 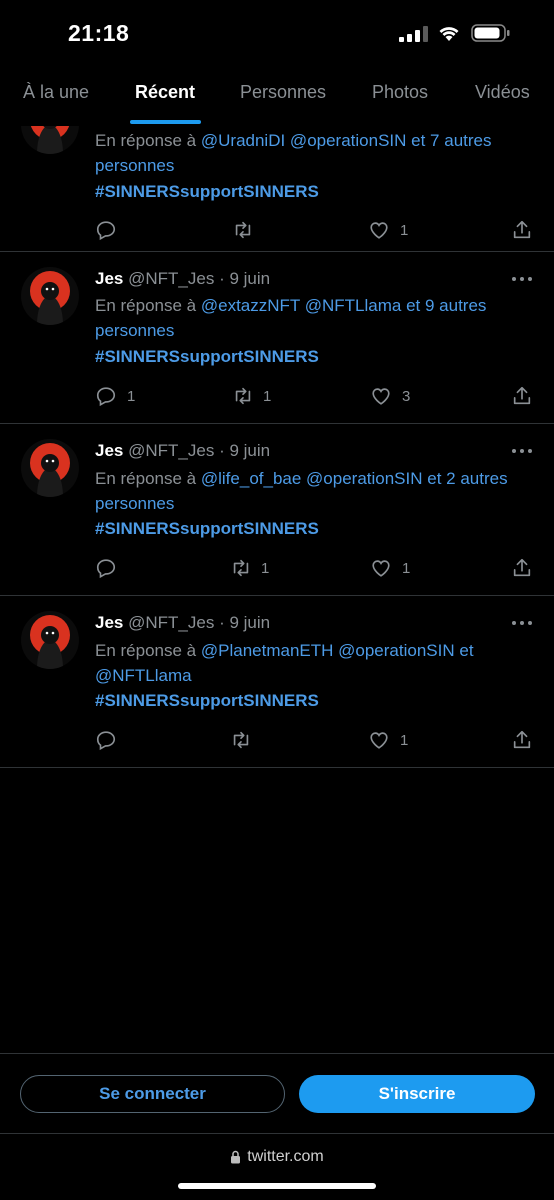 What do you see at coordinates (277, 1186) in the screenshot?
I see `home-indicator` at bounding box center [277, 1186].